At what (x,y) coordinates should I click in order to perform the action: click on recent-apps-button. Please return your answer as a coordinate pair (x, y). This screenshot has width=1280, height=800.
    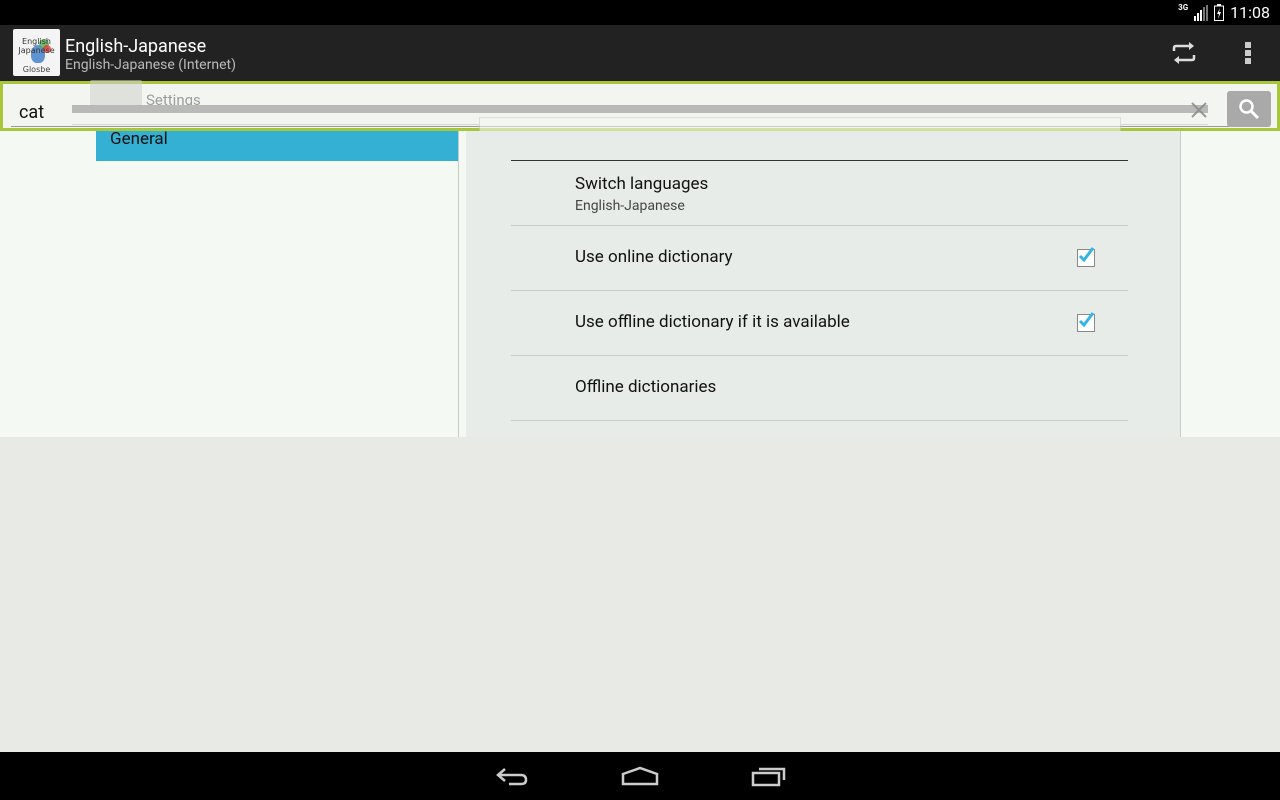
    Looking at the image, I should click on (769, 776).